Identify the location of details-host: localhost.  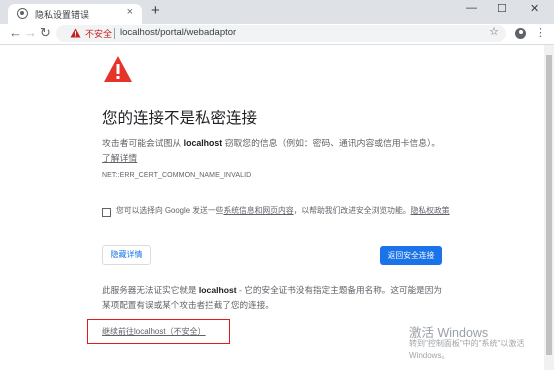
(217, 290).